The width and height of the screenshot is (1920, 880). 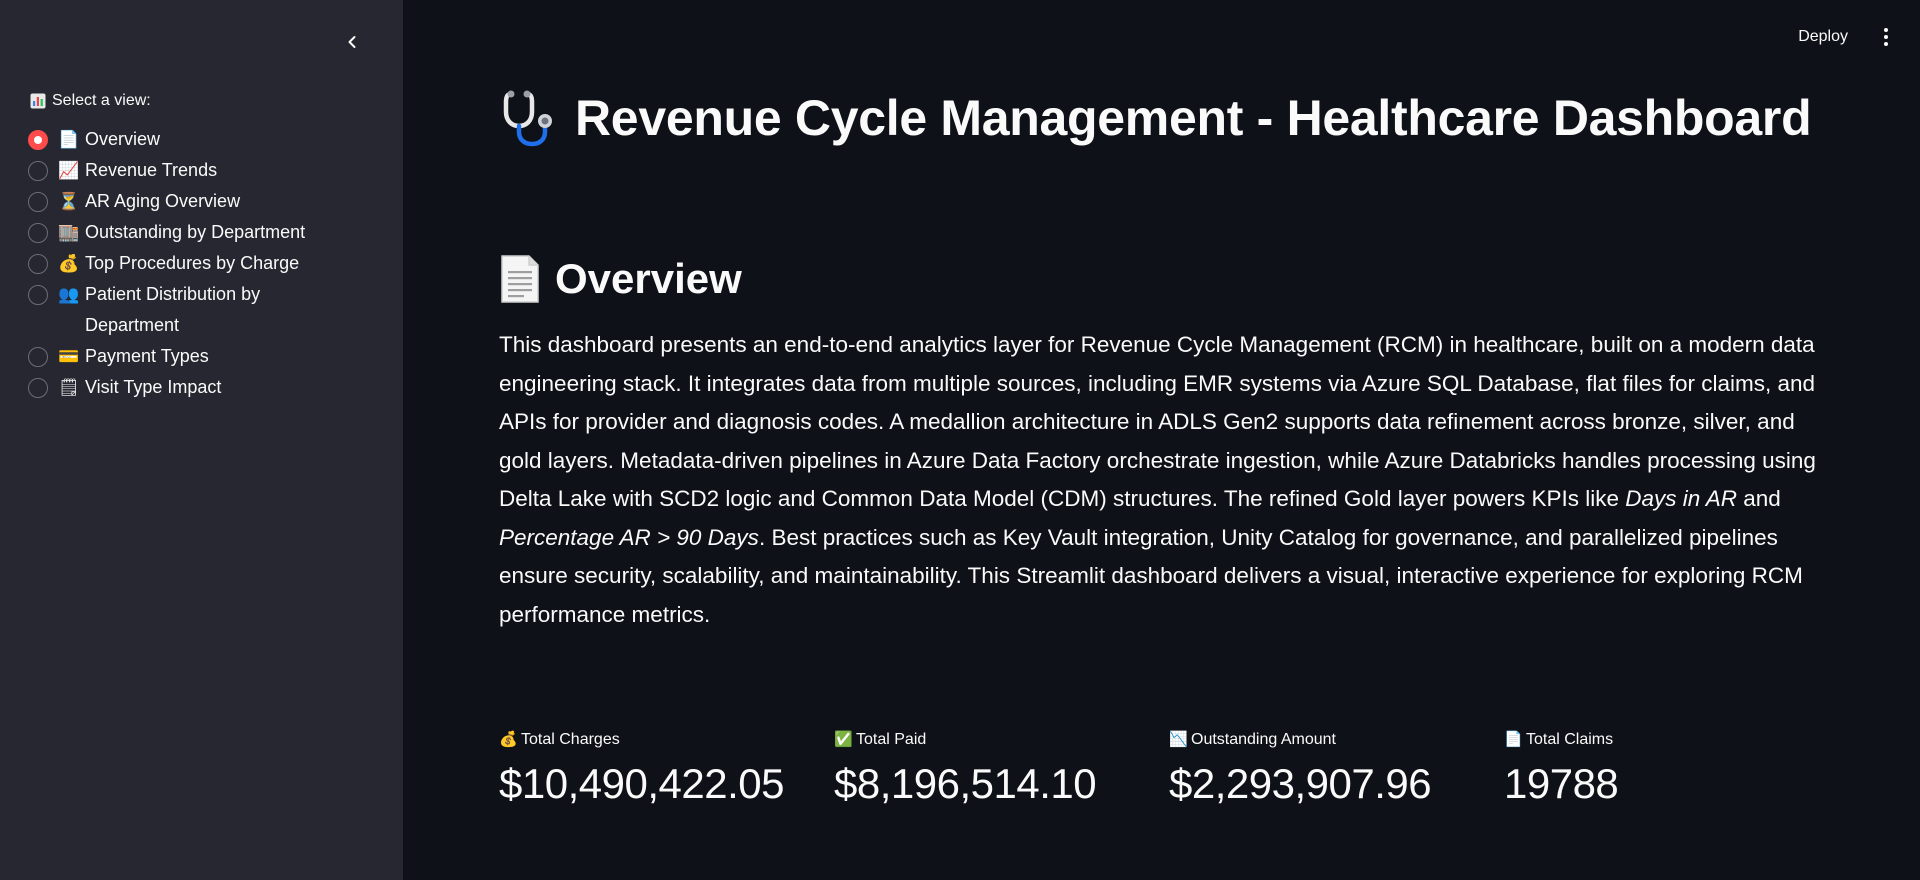 I want to click on metric-total-claims: 📄 Total Claims 19788, so click(x=1671, y=768).